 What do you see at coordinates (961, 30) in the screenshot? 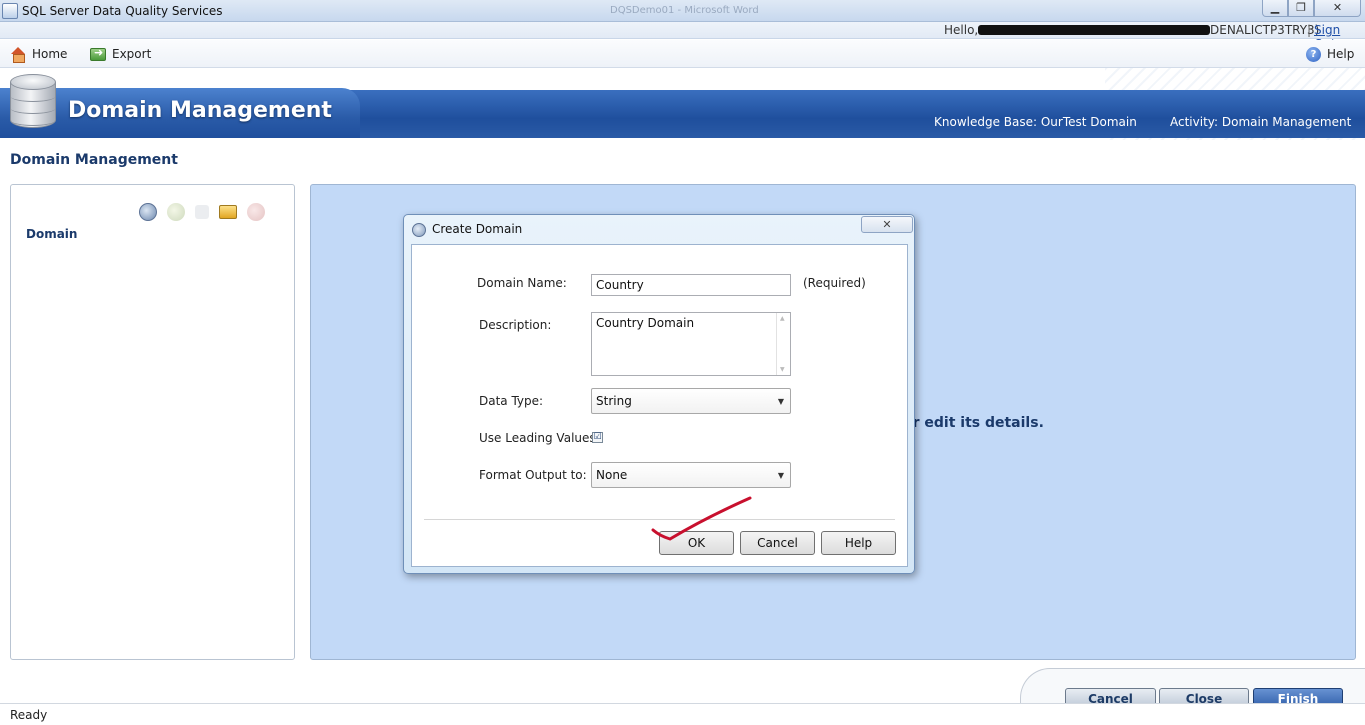
I see `greeting-text: Hello,` at bounding box center [961, 30].